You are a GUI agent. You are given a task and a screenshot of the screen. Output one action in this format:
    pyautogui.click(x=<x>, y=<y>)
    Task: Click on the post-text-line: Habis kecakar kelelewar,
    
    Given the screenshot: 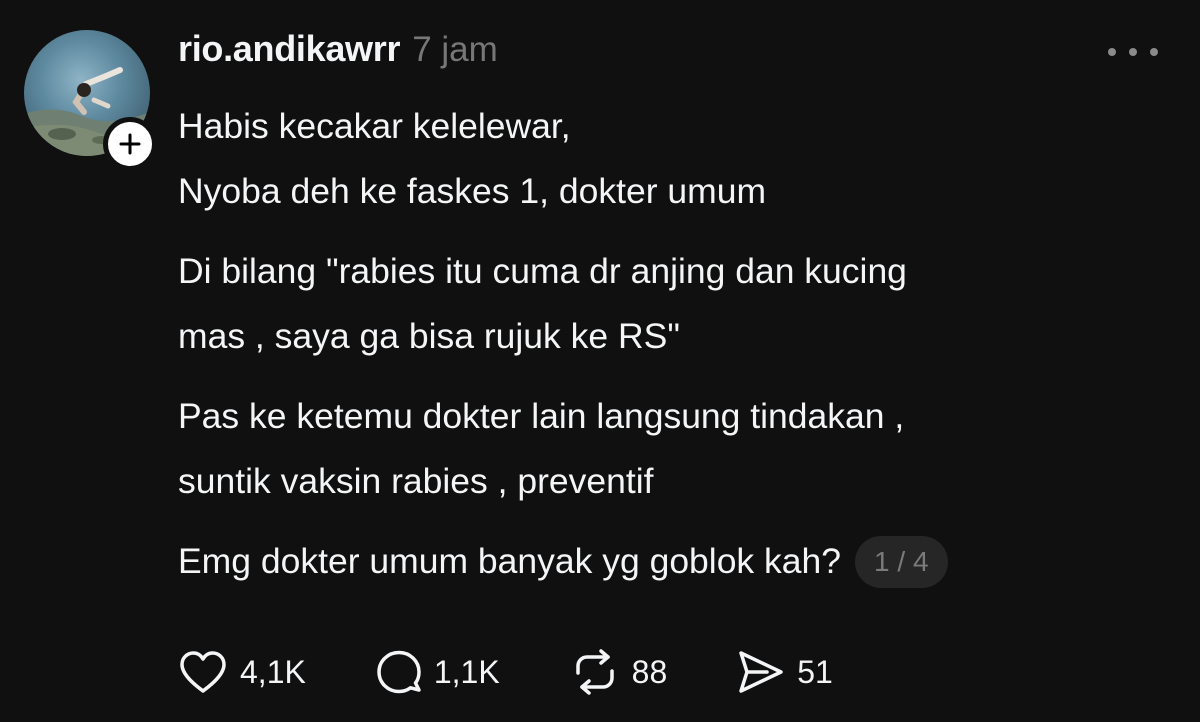 What is the action you would take?
    pyautogui.click(x=374, y=126)
    